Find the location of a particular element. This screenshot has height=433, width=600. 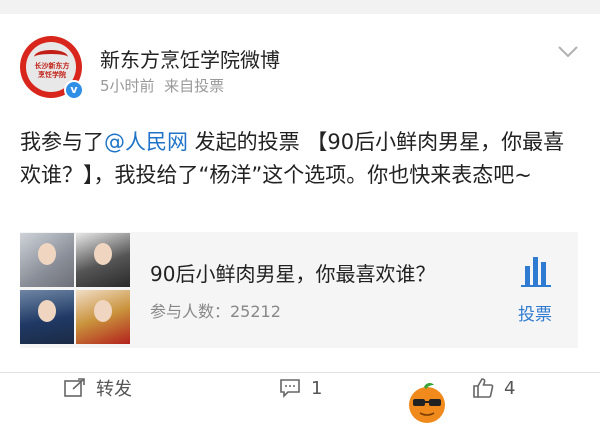

repost-label: 转发 is located at coordinates (114, 389).